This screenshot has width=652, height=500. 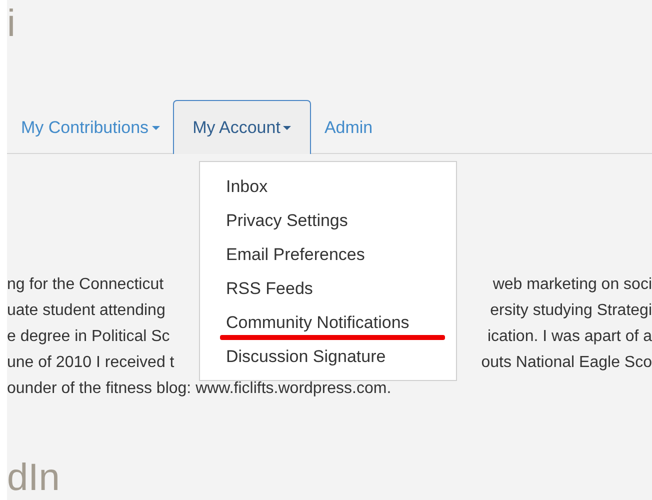 I want to click on menu-item: Privacy Settings, so click(x=287, y=221).